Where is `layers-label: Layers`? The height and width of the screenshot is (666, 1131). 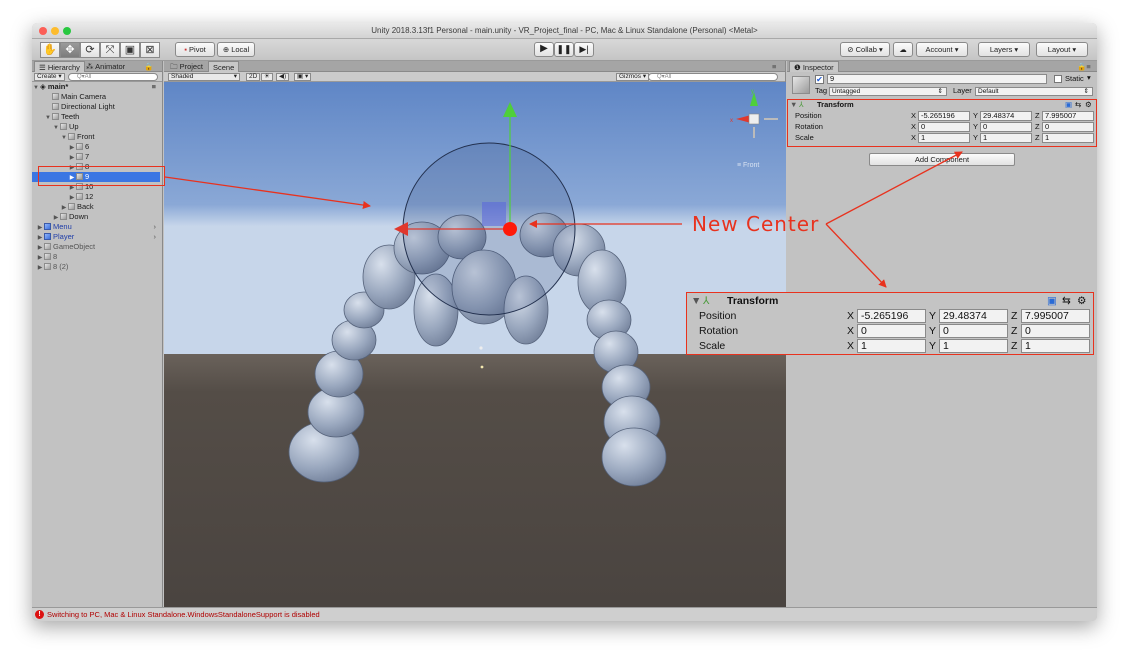 layers-label: Layers is located at coordinates (1001, 49).